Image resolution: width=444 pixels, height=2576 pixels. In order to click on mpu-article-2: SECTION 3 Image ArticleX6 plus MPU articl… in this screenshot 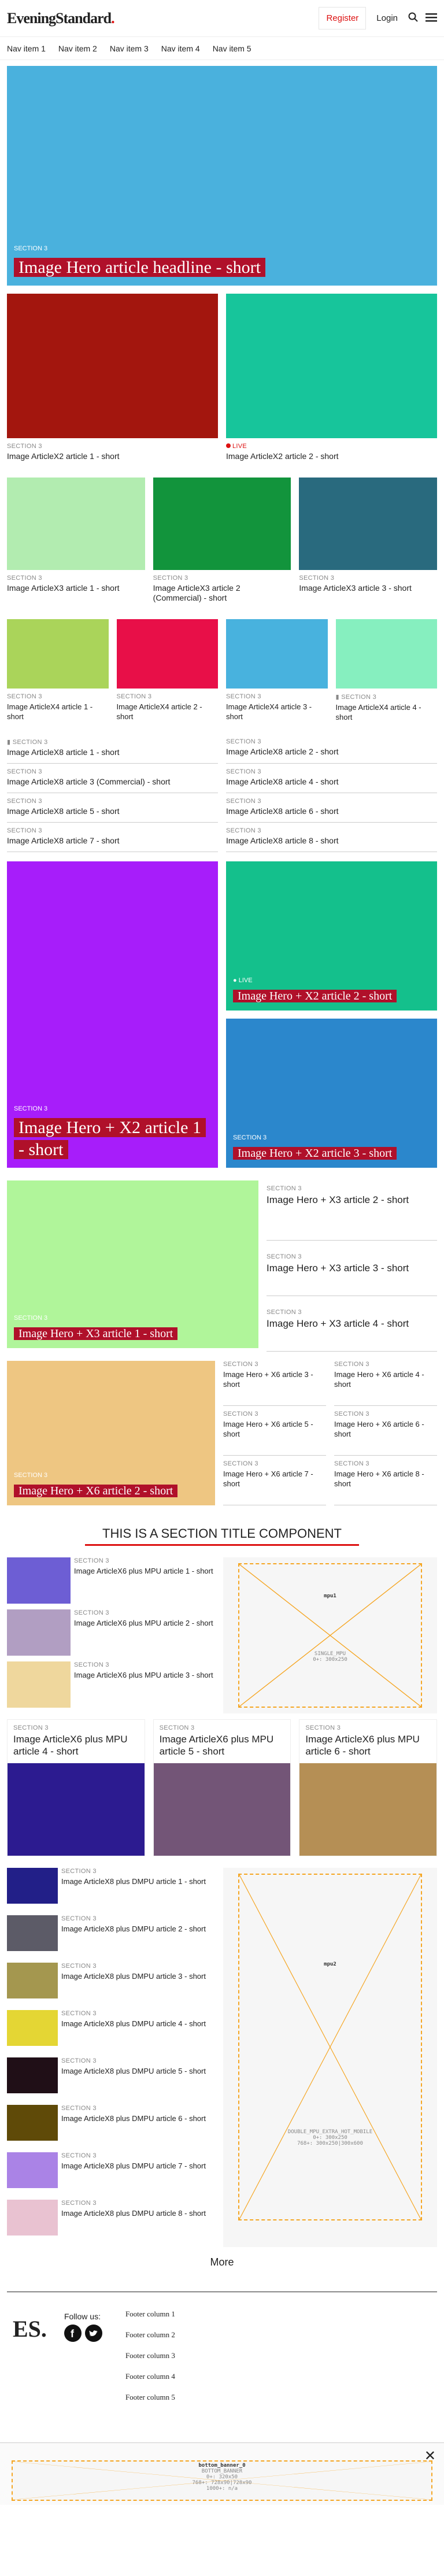, I will do `click(111, 1635)`.